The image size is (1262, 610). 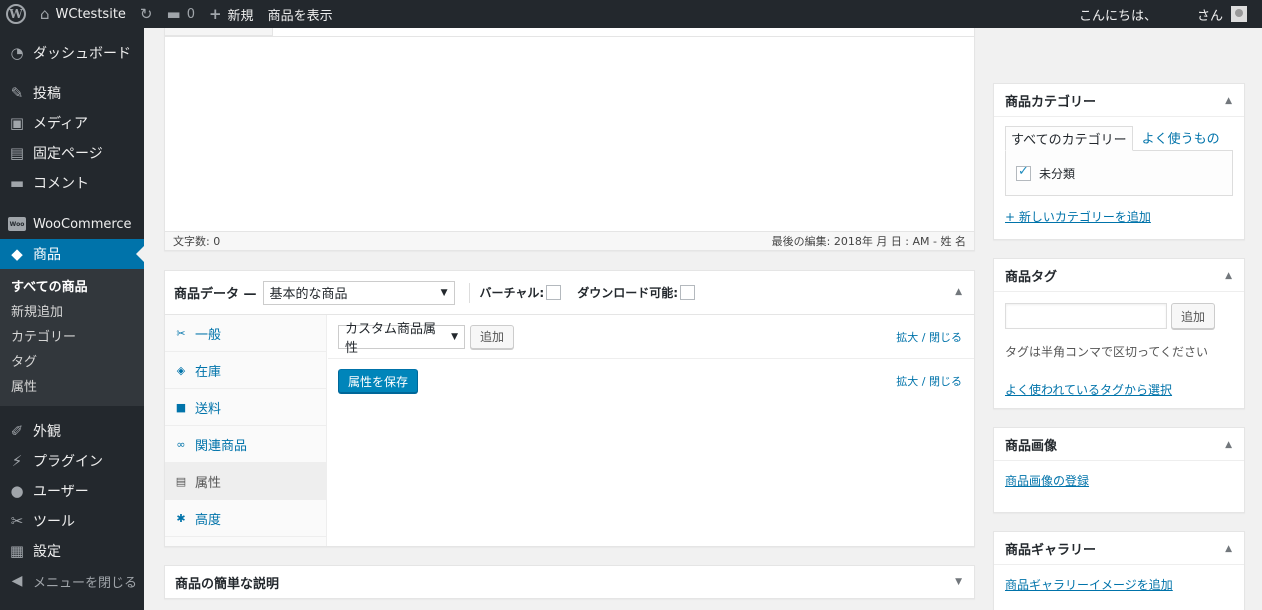 I want to click on menu-label: 投稿, so click(x=47, y=94).